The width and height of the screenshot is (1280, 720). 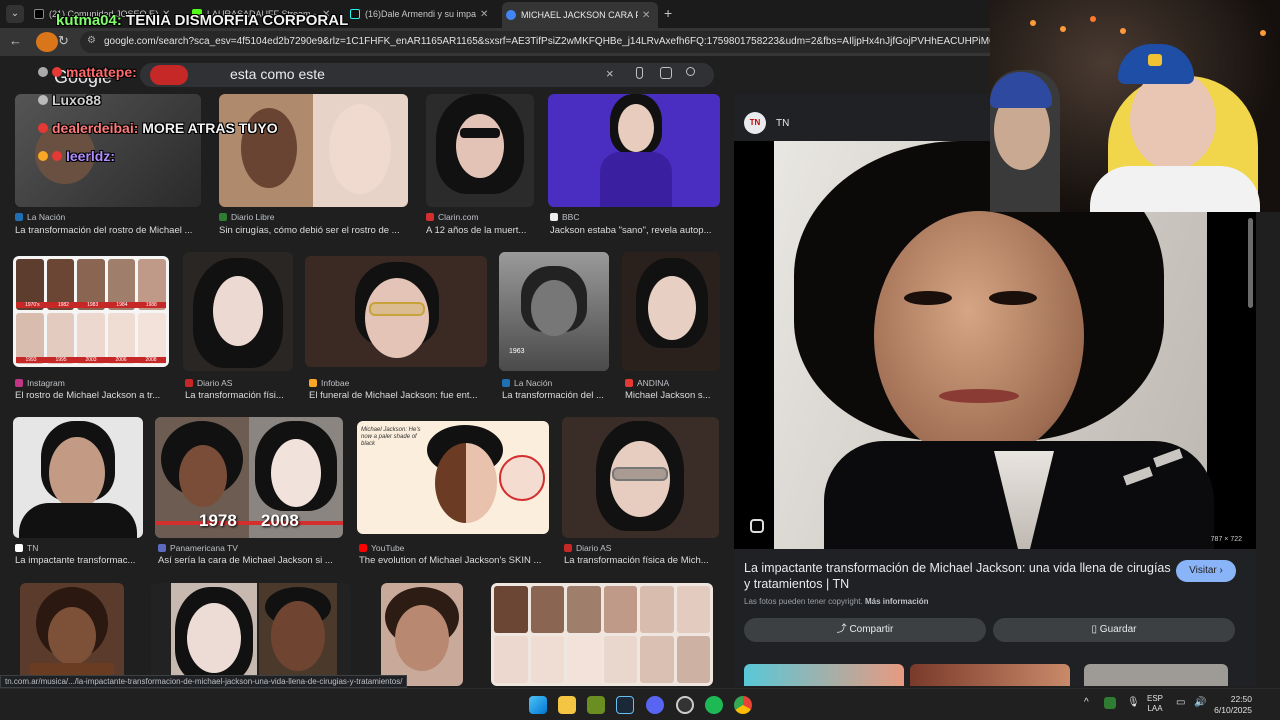 What do you see at coordinates (580, 15) in the screenshot?
I see `tab-4-active: MICHAEL JACKSON CARA FINAL ✕` at bounding box center [580, 15].